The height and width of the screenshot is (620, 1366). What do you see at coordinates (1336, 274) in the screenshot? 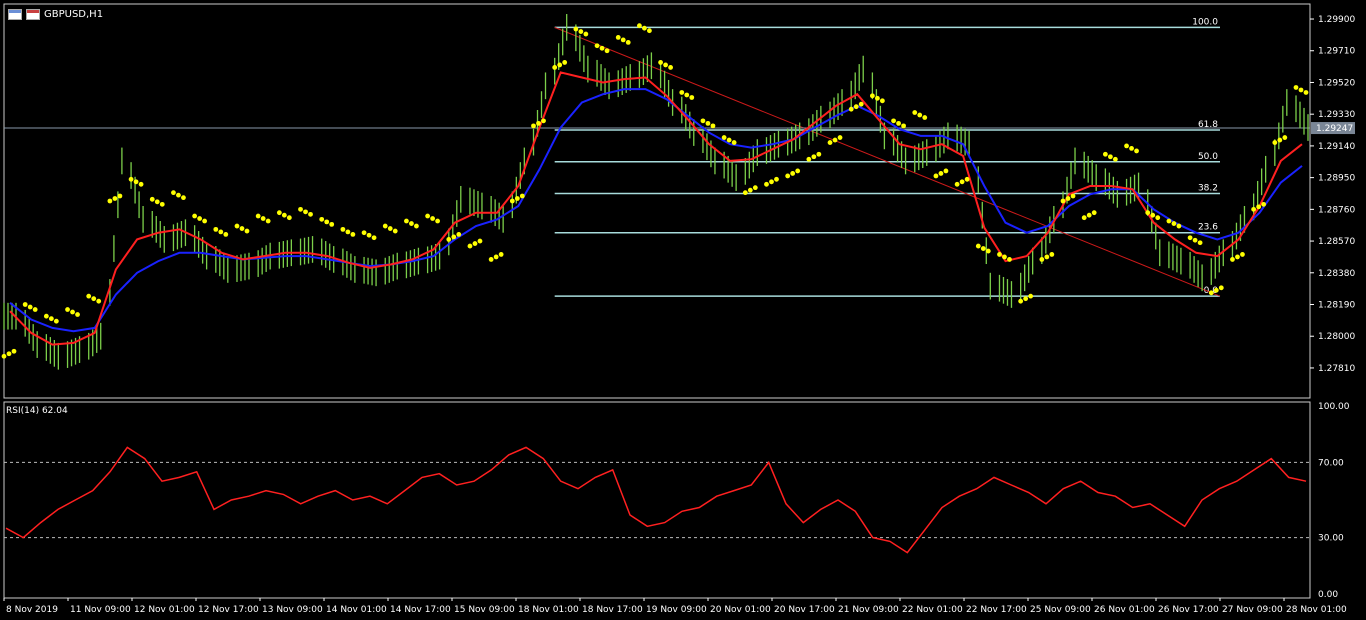
I see `y-tick-label: 1.28380` at bounding box center [1336, 274].